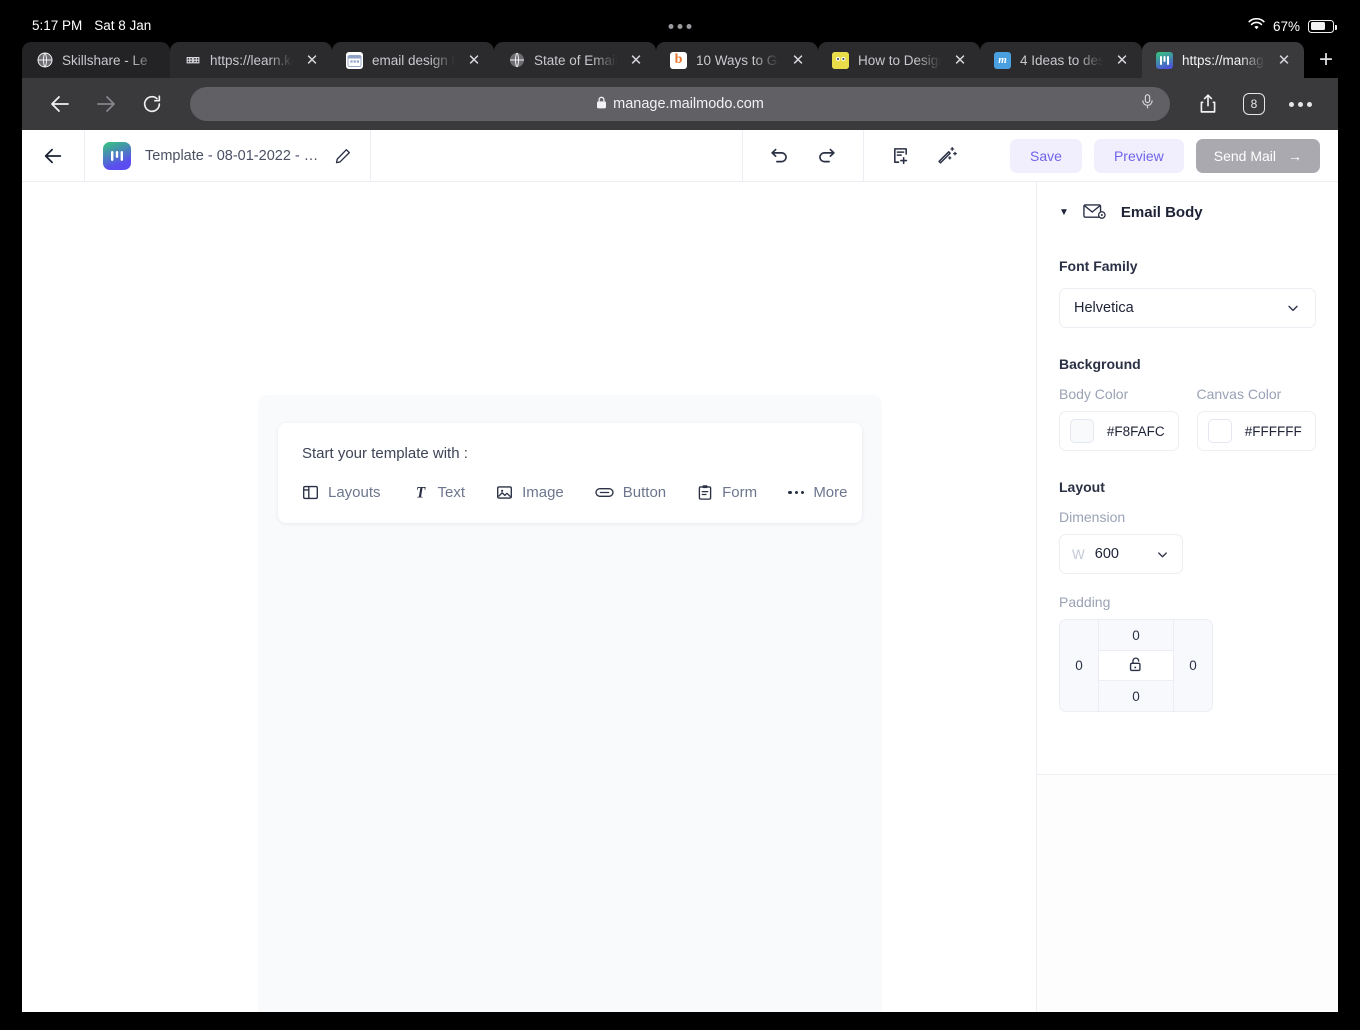  Describe the element at coordinates (44, 60) in the screenshot. I see `globe-icon` at that location.